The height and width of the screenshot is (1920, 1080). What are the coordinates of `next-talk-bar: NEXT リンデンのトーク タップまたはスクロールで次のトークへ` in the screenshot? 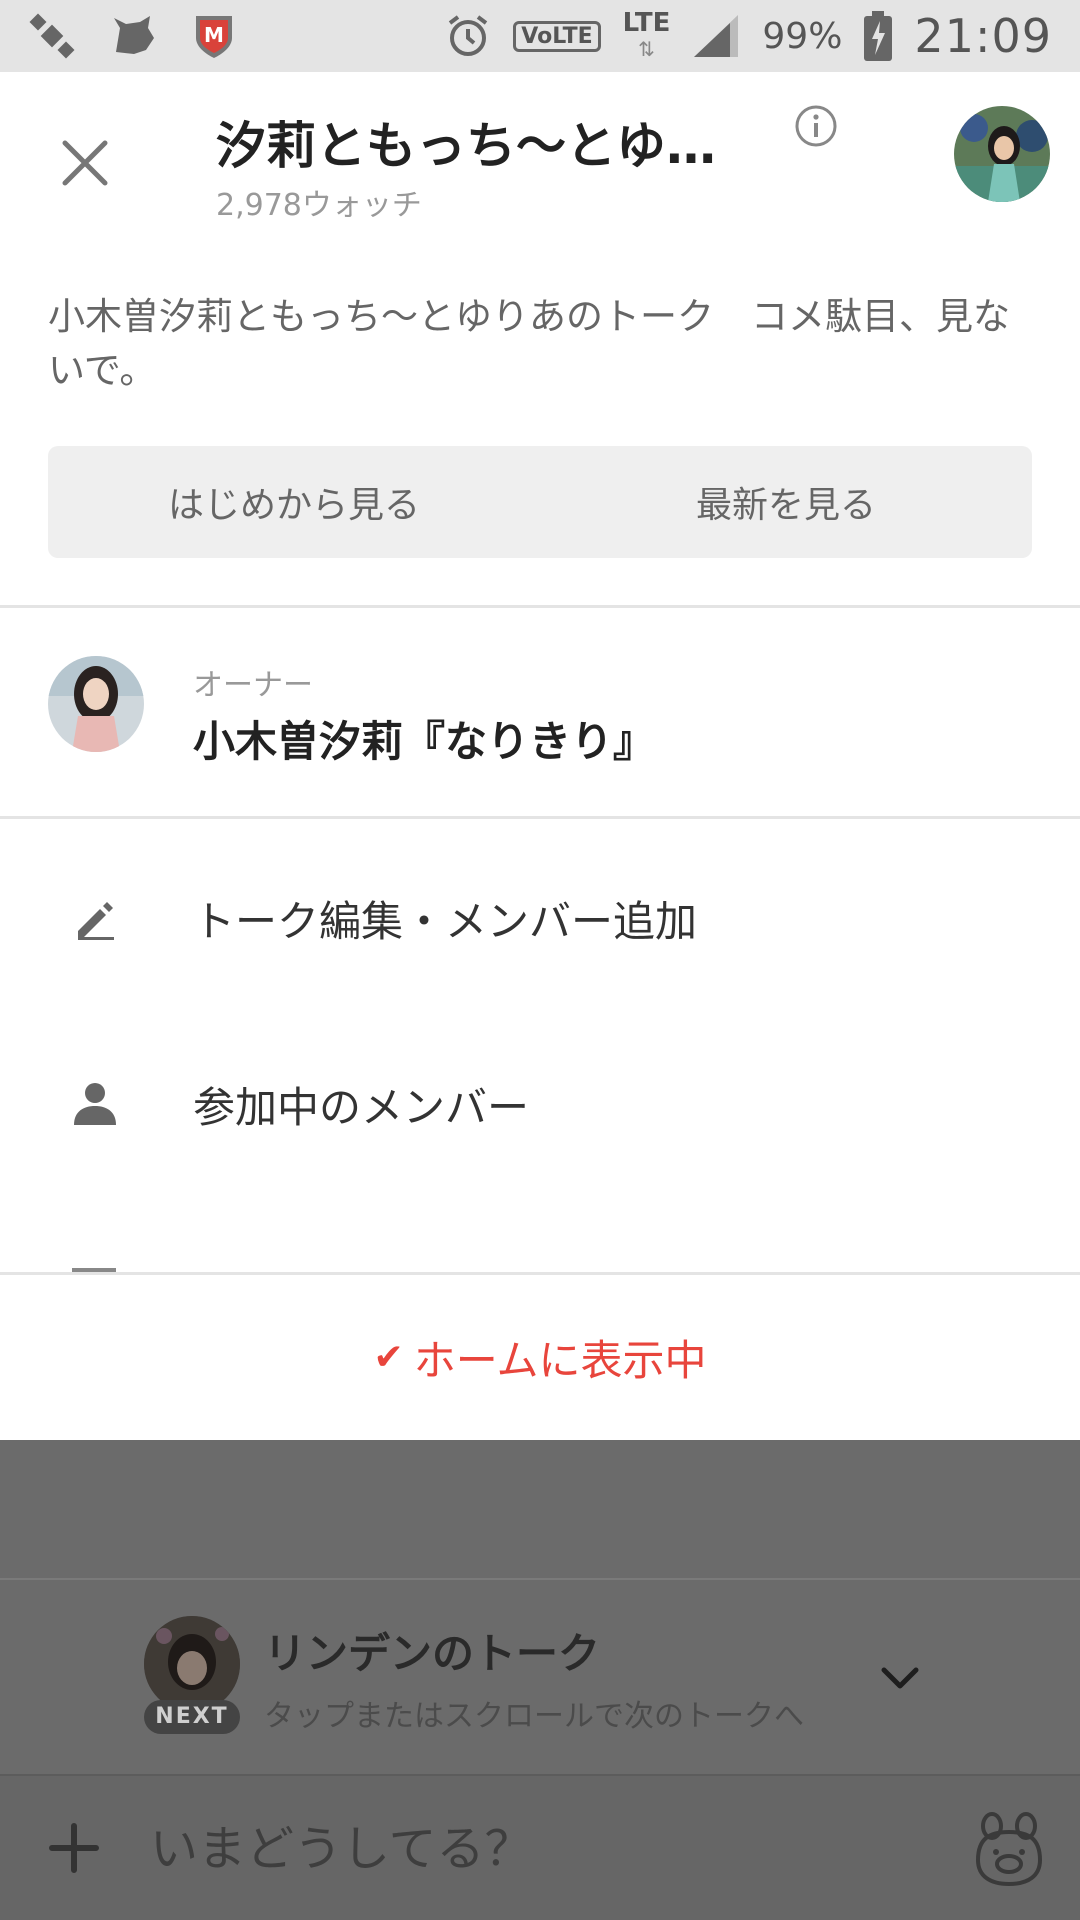 It's located at (540, 1676).